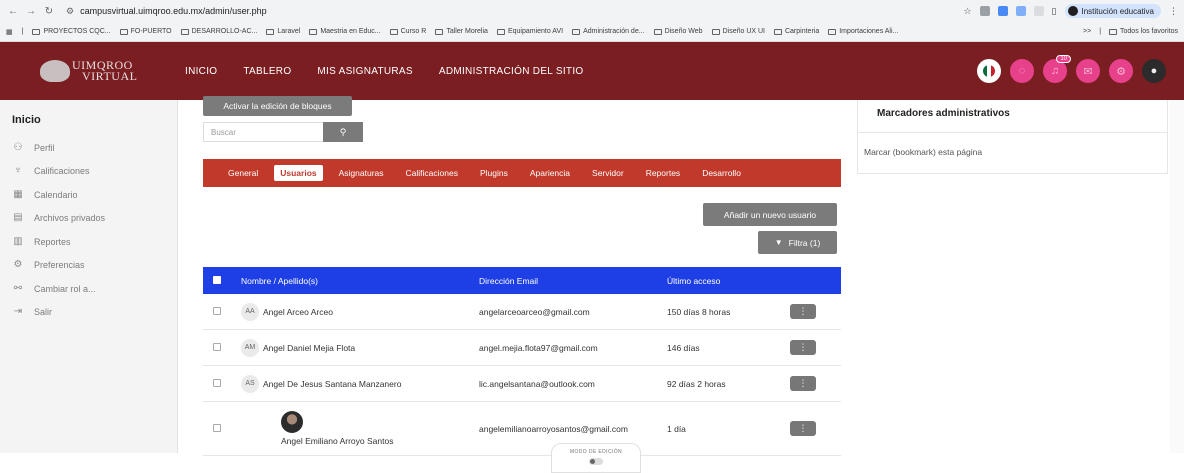  I want to click on bookmark-item: Diseño UX UI, so click(738, 31).